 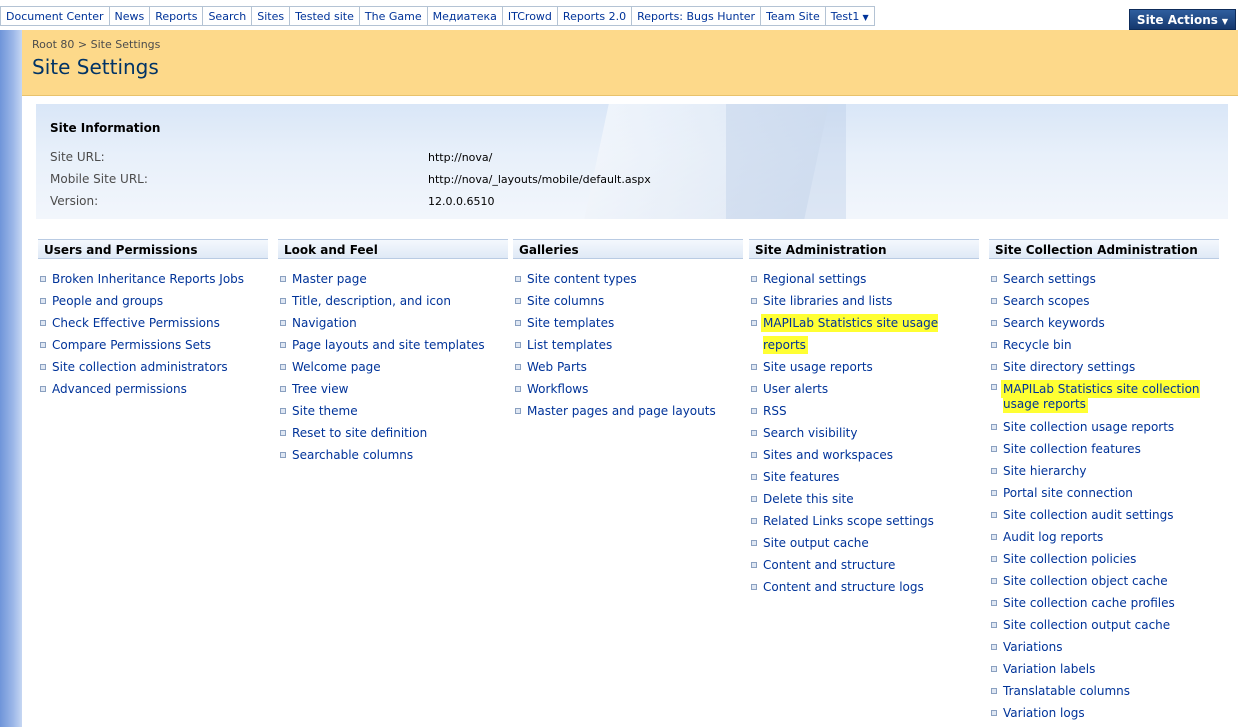 I want to click on settings-link: Portal site connection, so click(x=1104, y=493).